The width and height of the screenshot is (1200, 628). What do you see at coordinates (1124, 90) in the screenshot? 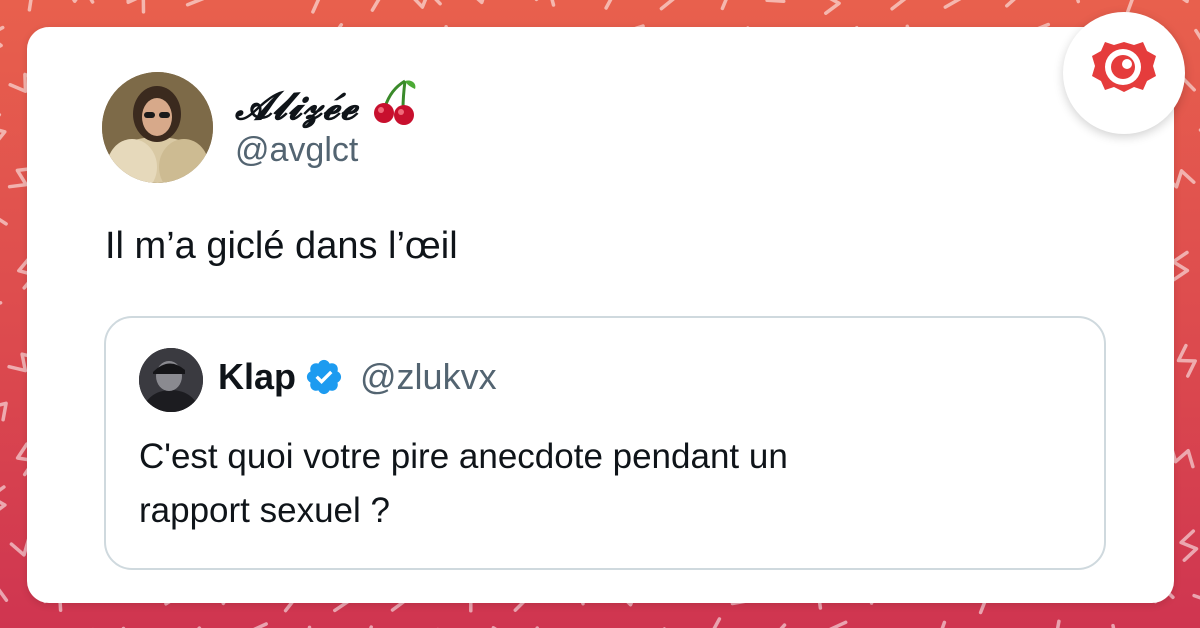
I see `brand-logo-icon` at bounding box center [1124, 90].